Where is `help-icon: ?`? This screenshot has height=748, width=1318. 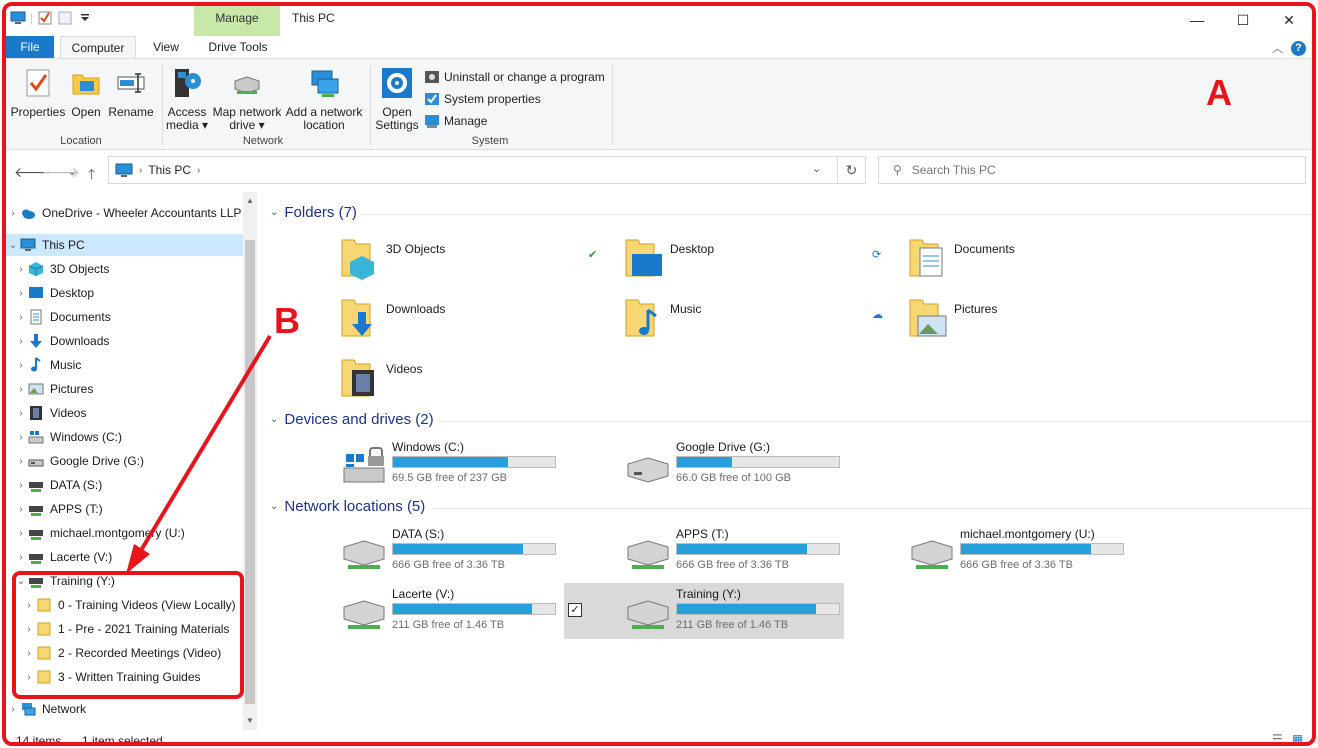 help-icon: ? is located at coordinates (1298, 48).